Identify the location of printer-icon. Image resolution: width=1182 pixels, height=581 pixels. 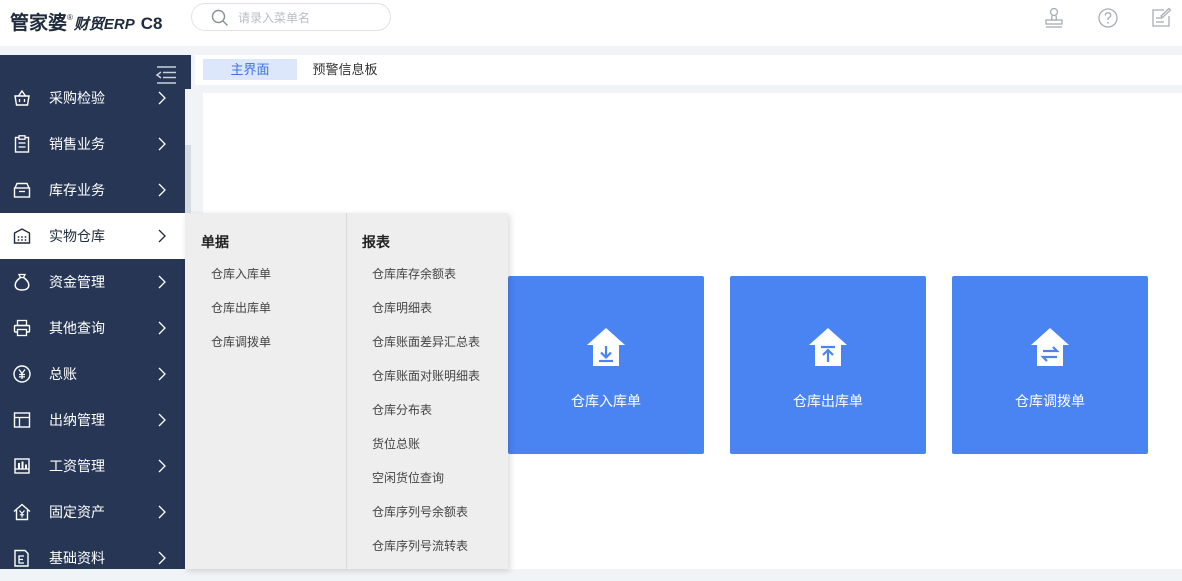
(22, 328).